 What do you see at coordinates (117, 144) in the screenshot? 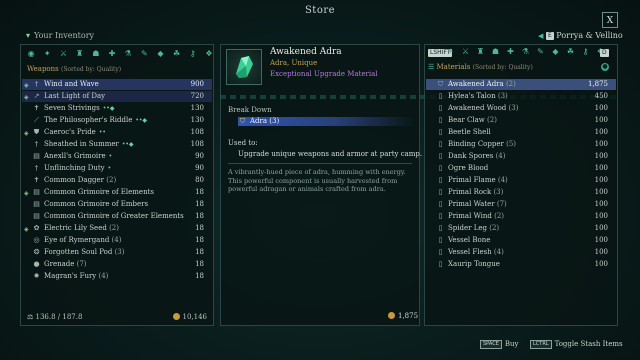
I see `inventory-row: † Sheathed in Summer ••◆ 108` at bounding box center [117, 144].